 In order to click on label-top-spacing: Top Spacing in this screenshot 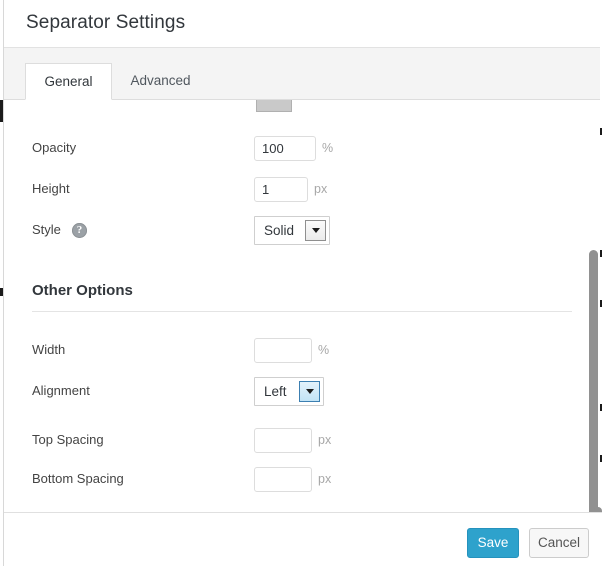, I will do `click(68, 439)`.